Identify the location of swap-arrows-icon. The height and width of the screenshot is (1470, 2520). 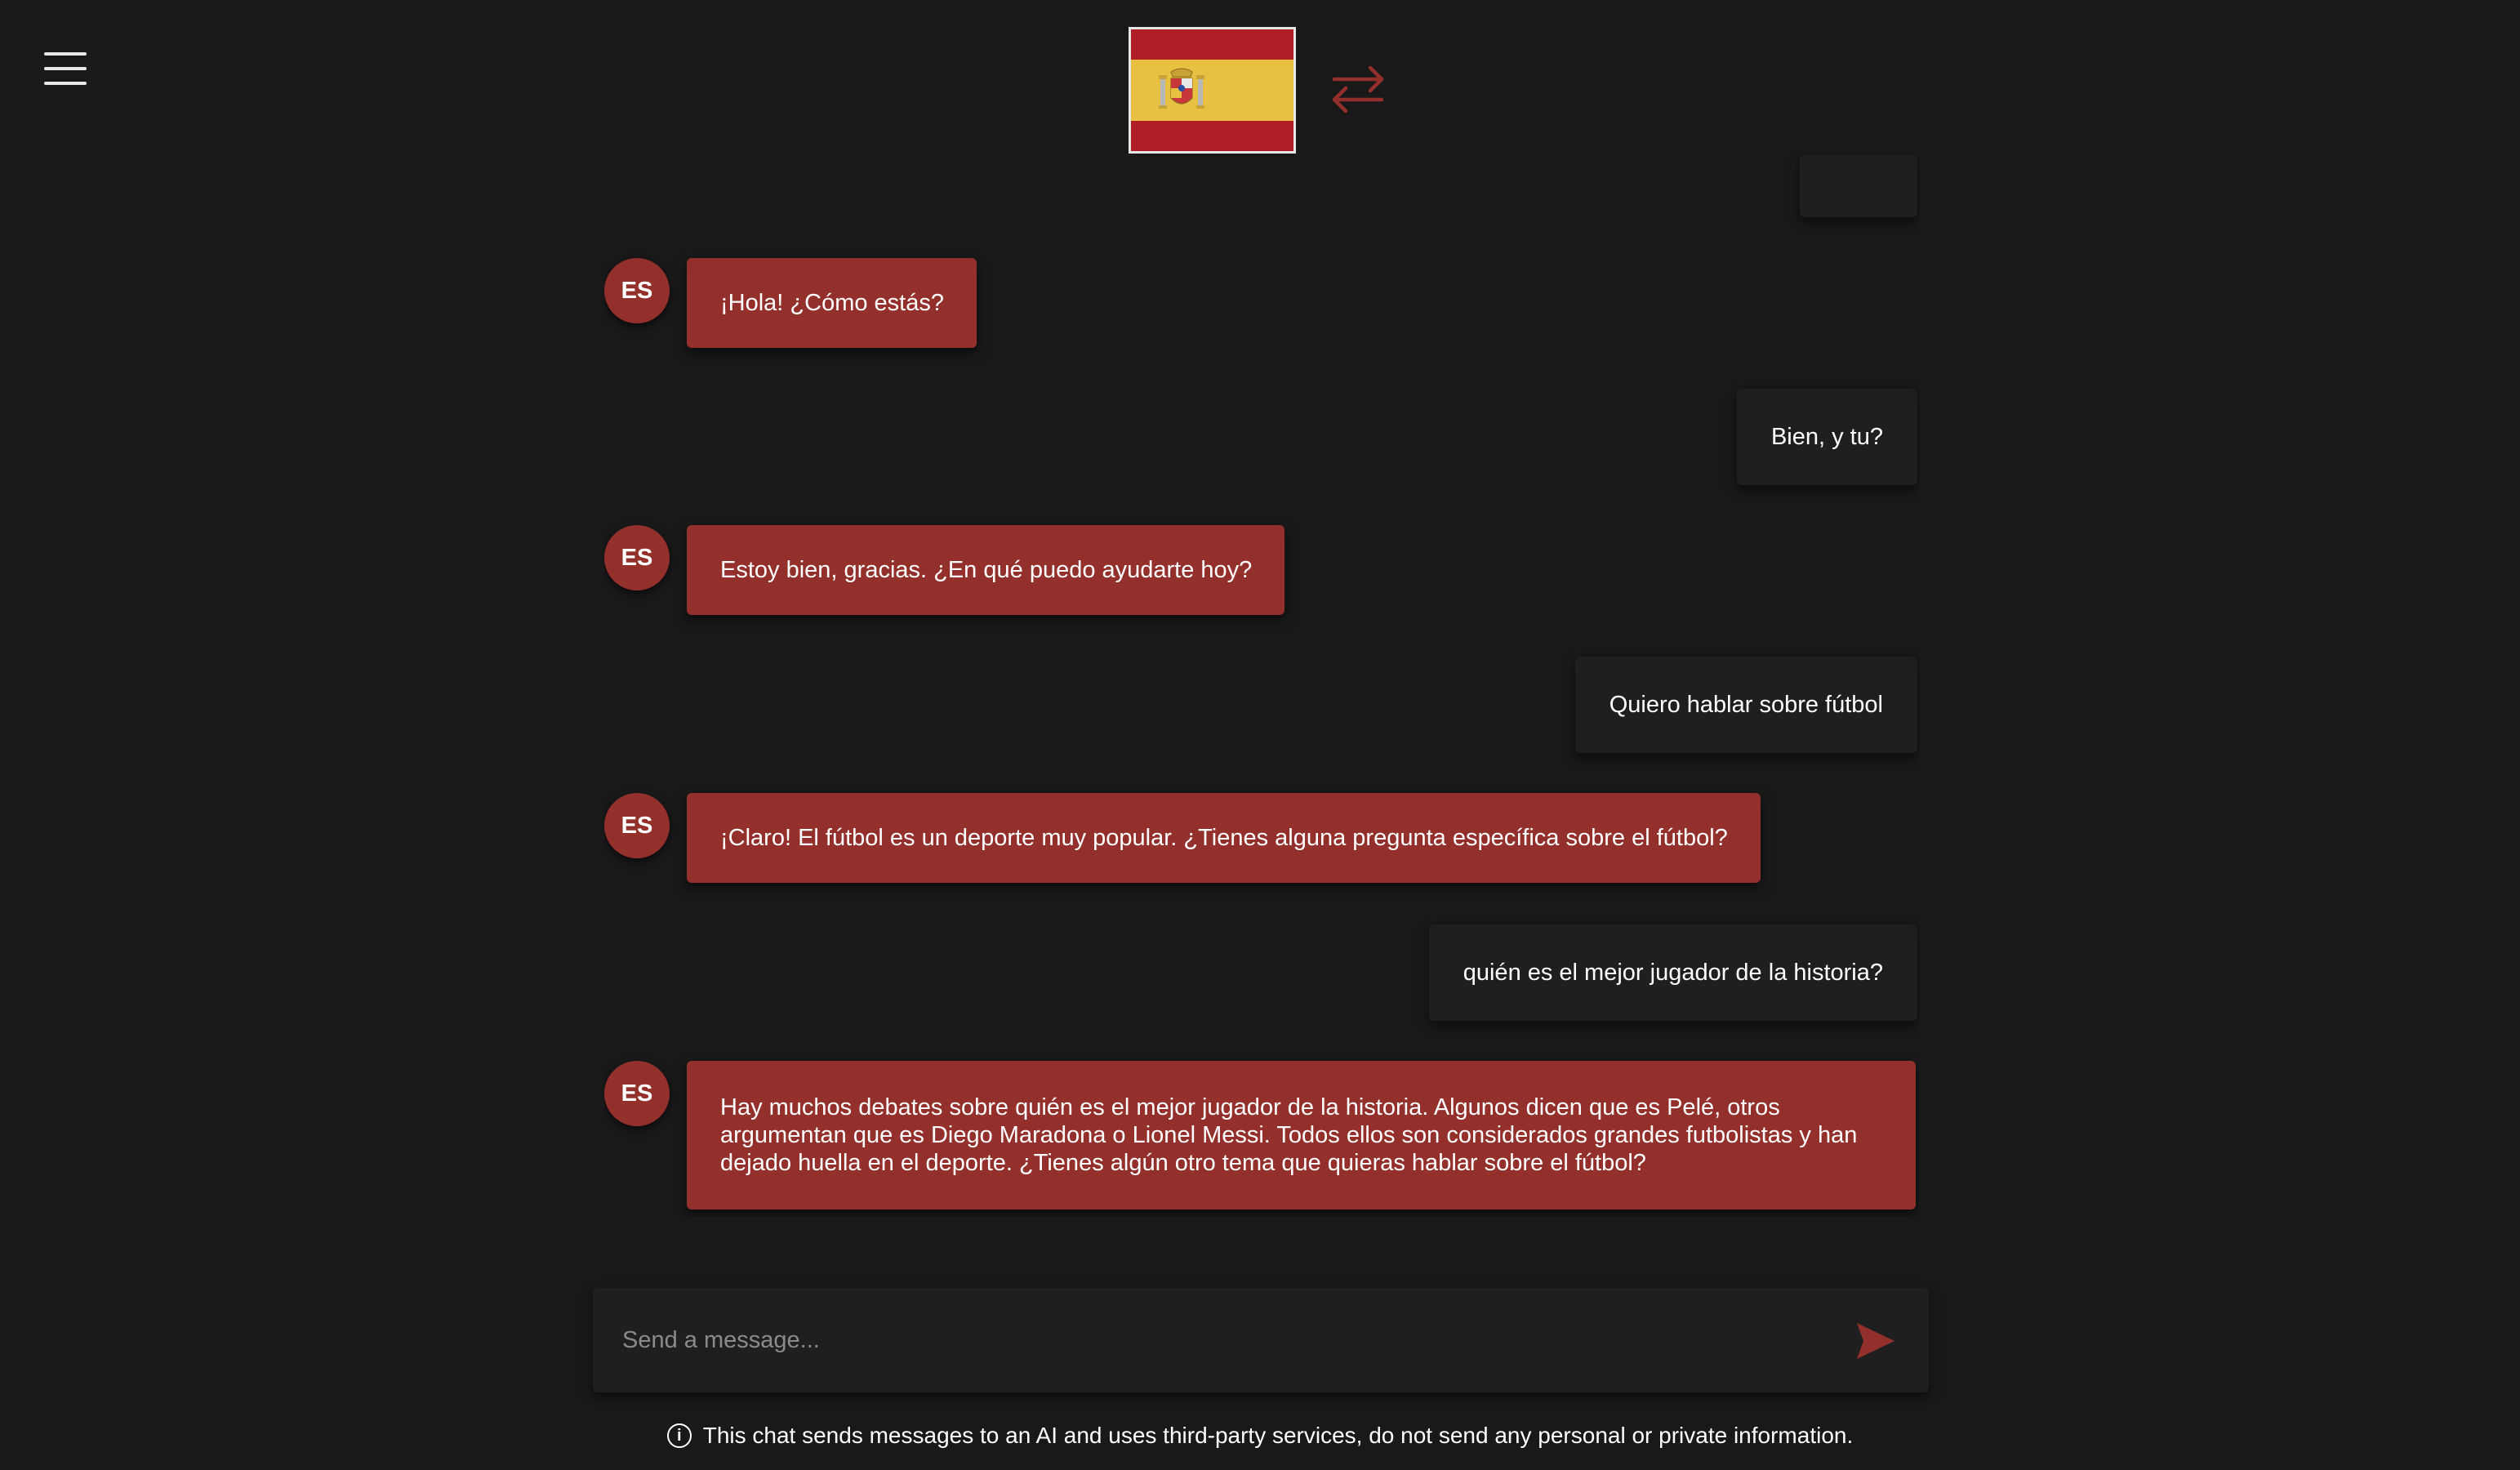
(1358, 89).